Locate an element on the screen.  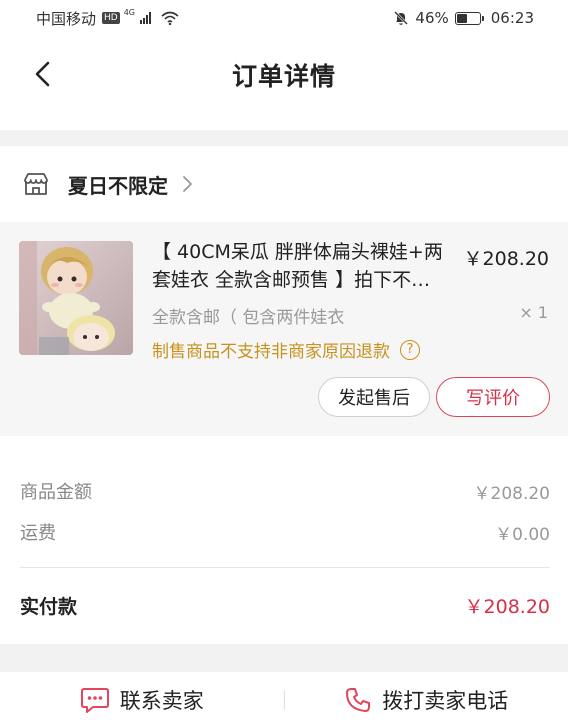
shipping-label: 运费 is located at coordinates (38, 533).